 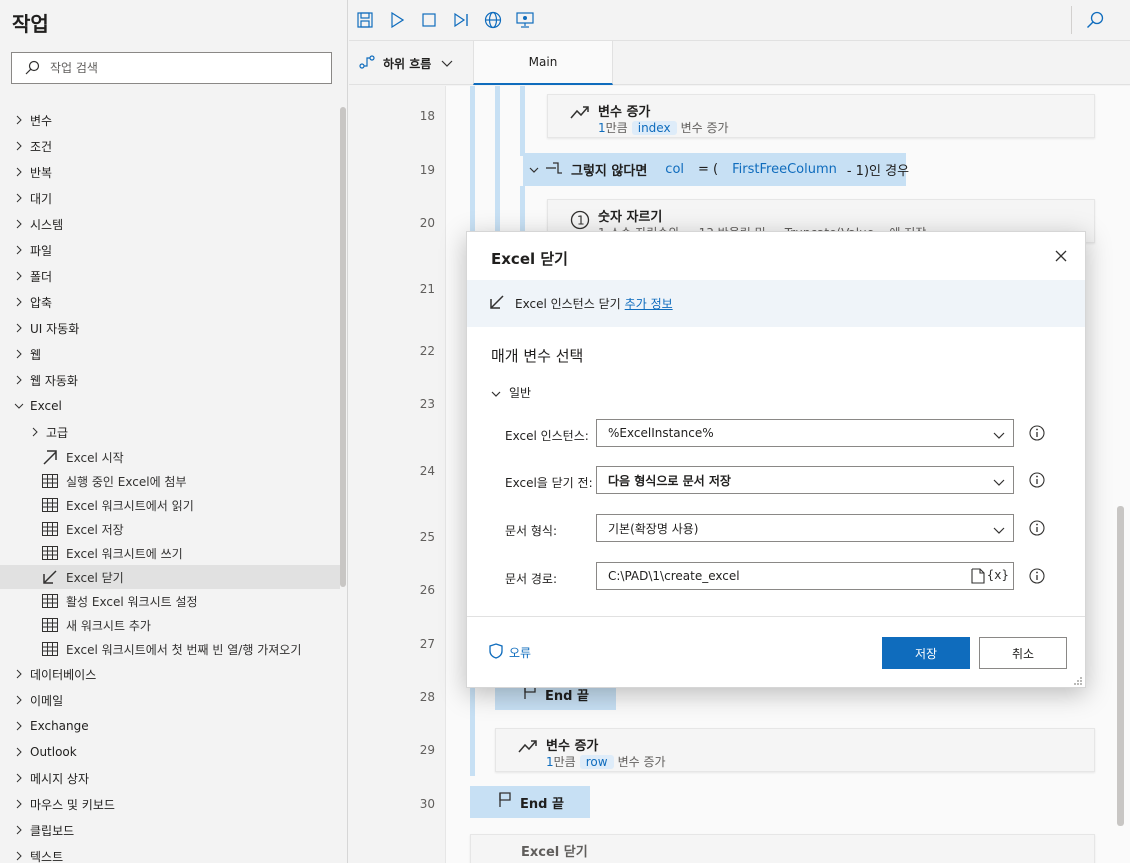 I want to click on tree-group-label: 메시지 상자, so click(x=60, y=778).